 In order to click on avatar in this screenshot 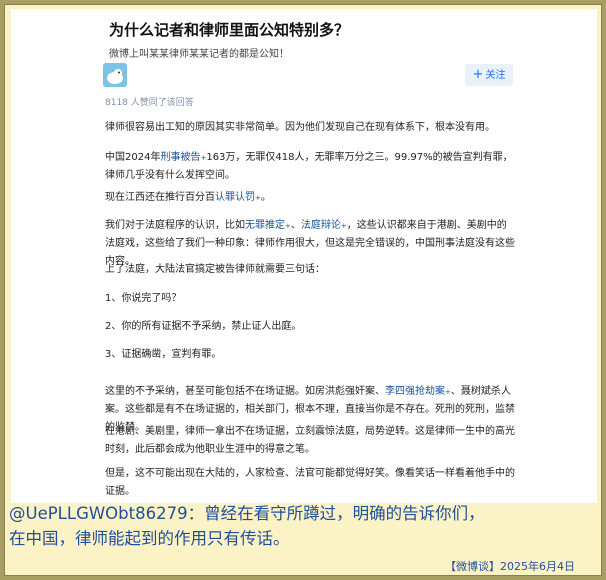, I will do `click(115, 75)`.